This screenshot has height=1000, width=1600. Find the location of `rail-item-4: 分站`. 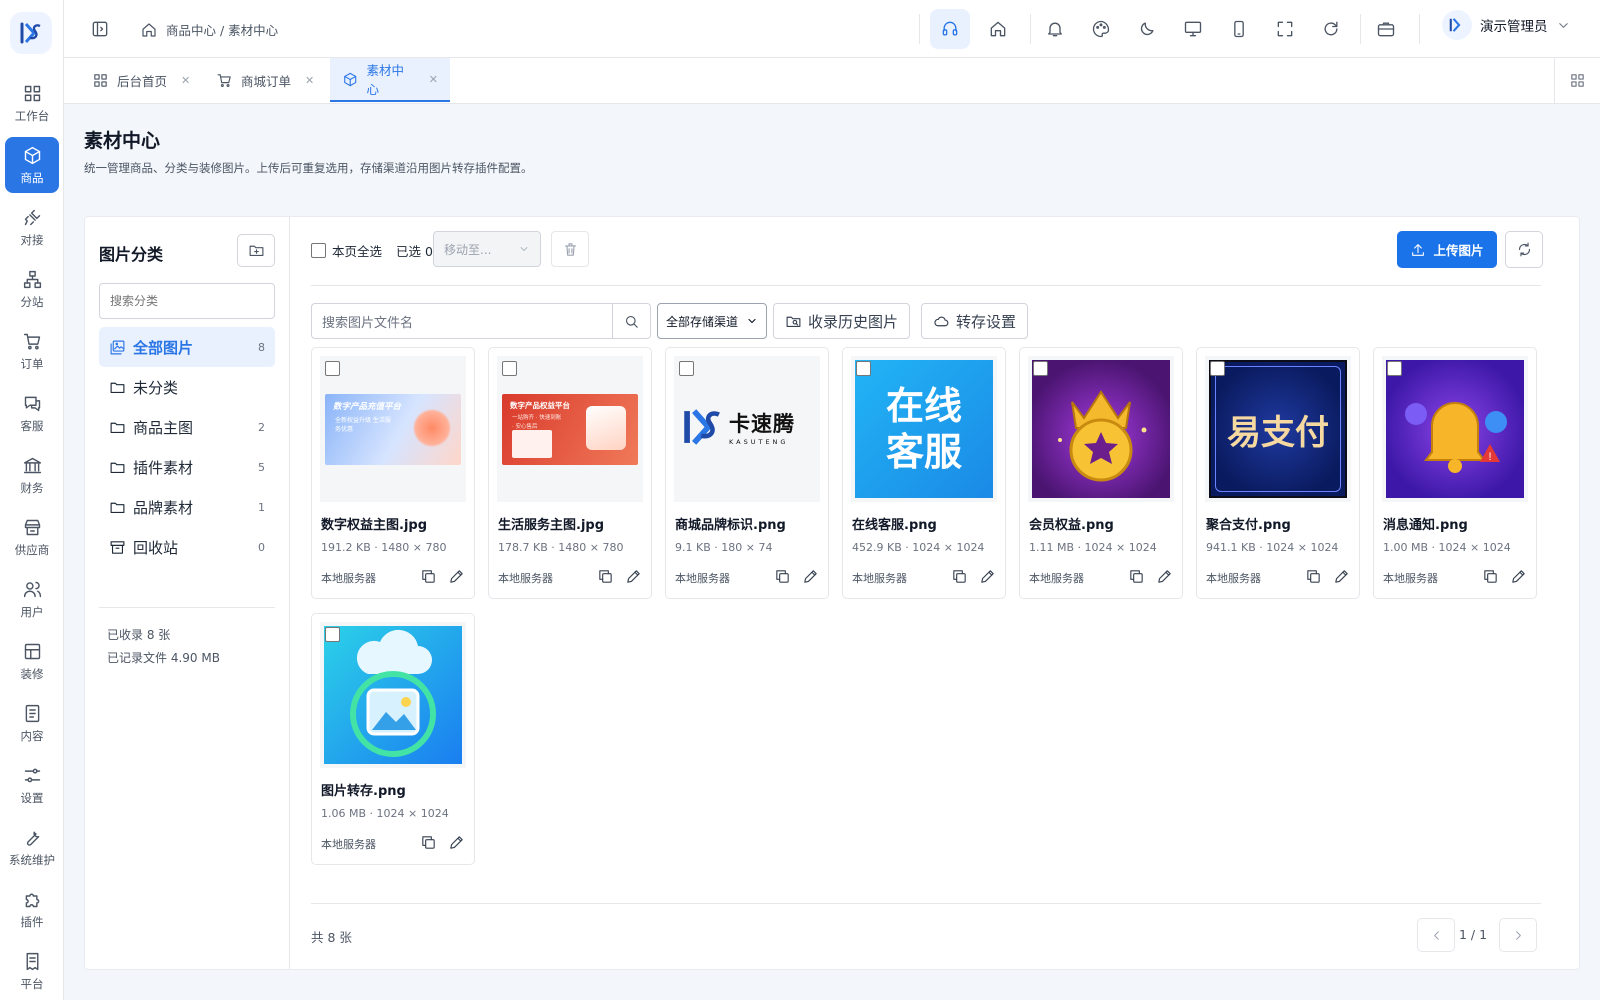

rail-item-4: 分站 is located at coordinates (32, 289).